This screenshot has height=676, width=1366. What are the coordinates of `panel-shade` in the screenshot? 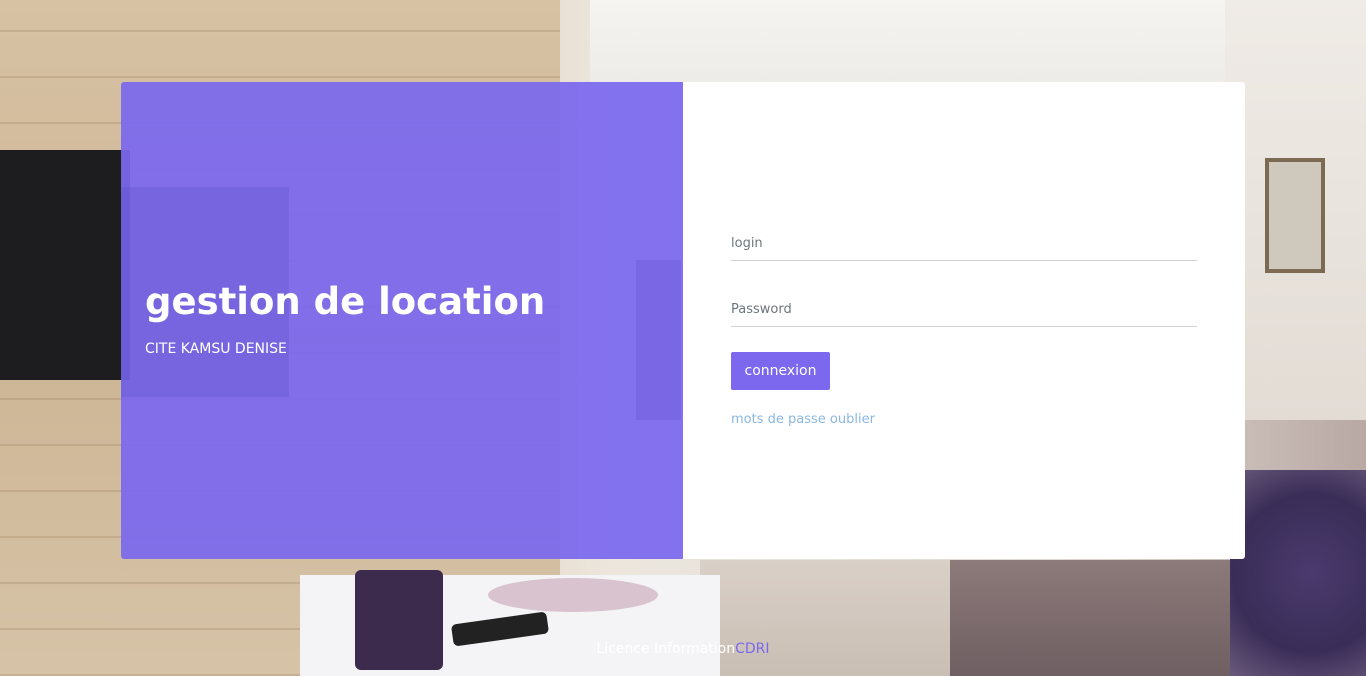 It's located at (658, 340).